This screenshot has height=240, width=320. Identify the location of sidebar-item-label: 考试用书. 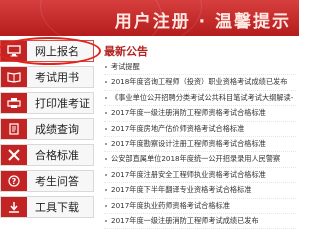
(57, 77).